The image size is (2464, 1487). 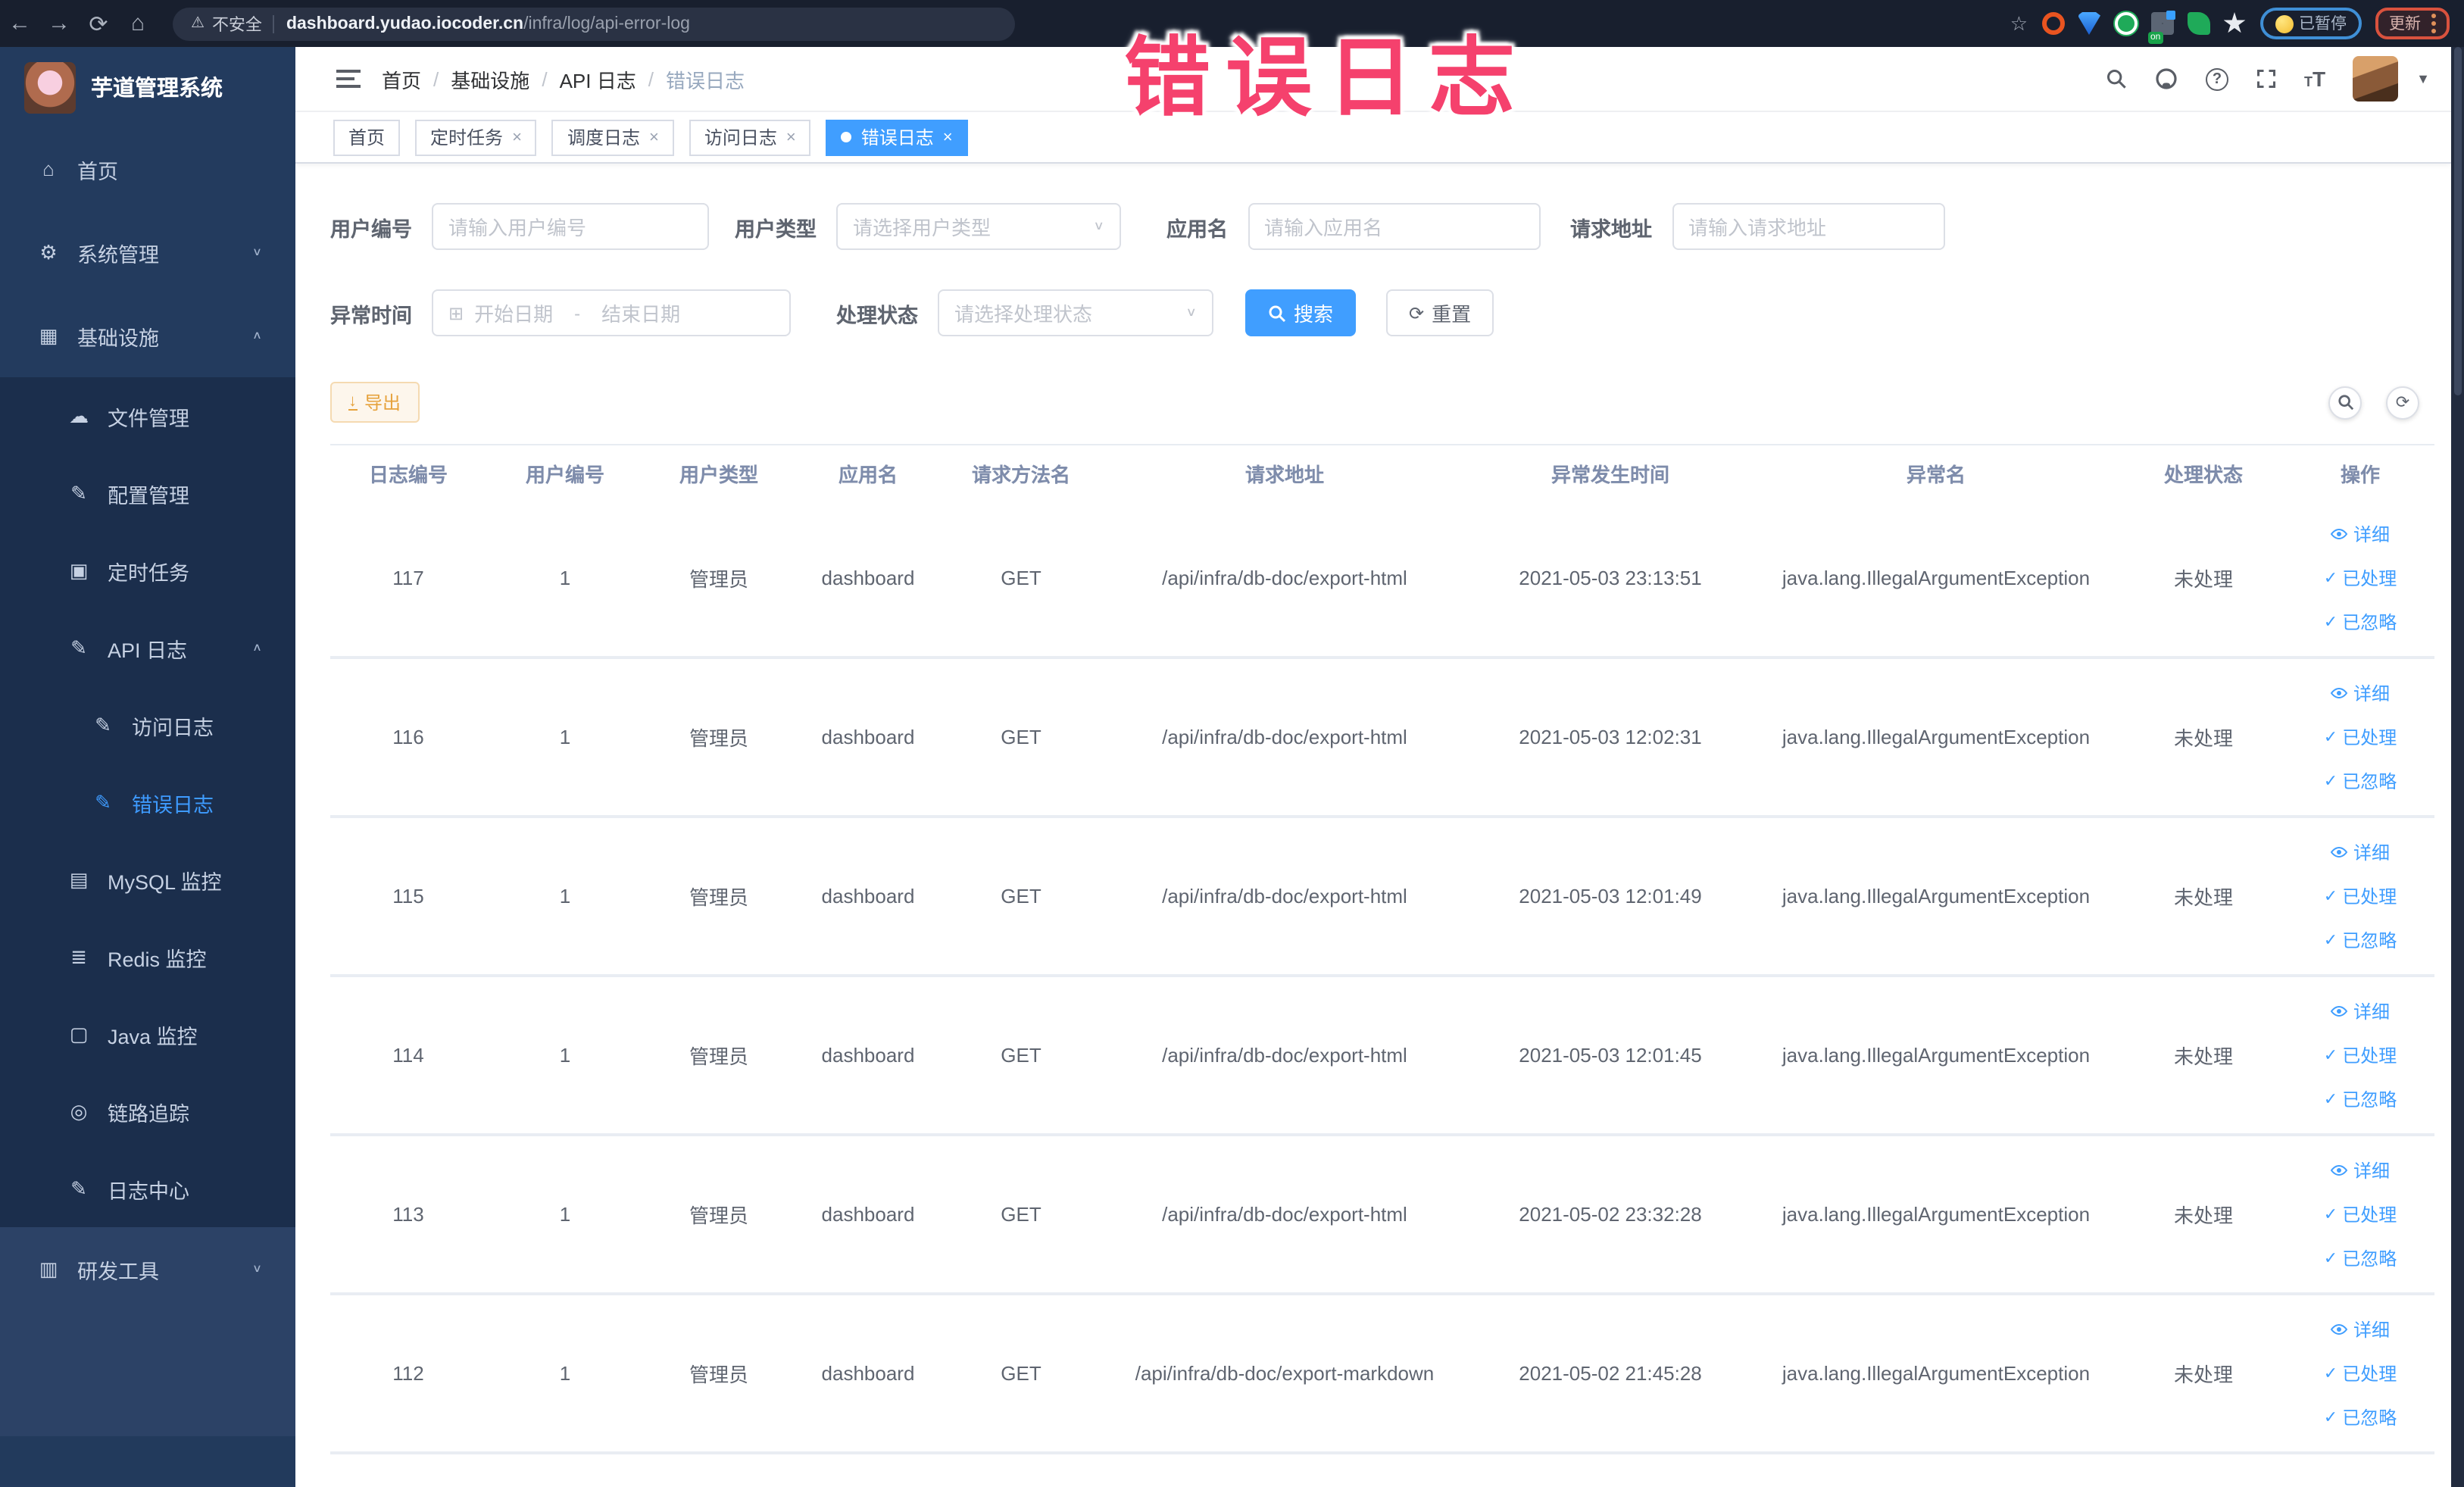 What do you see at coordinates (2116, 78) in the screenshot?
I see `search-icon` at bounding box center [2116, 78].